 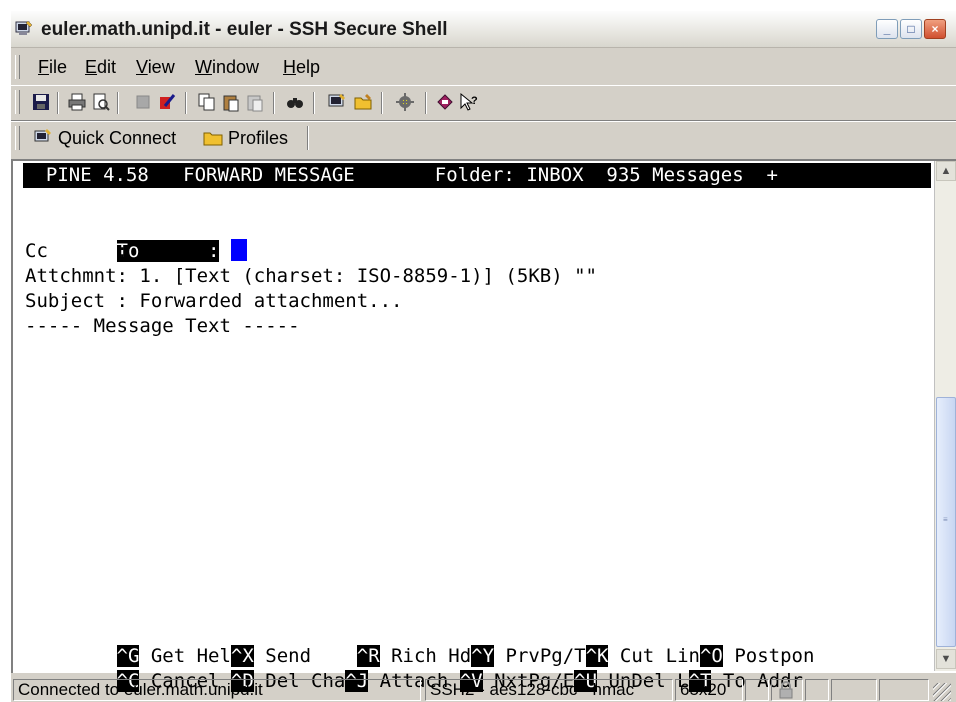 I want to click on paste-icon, so click(x=231, y=102).